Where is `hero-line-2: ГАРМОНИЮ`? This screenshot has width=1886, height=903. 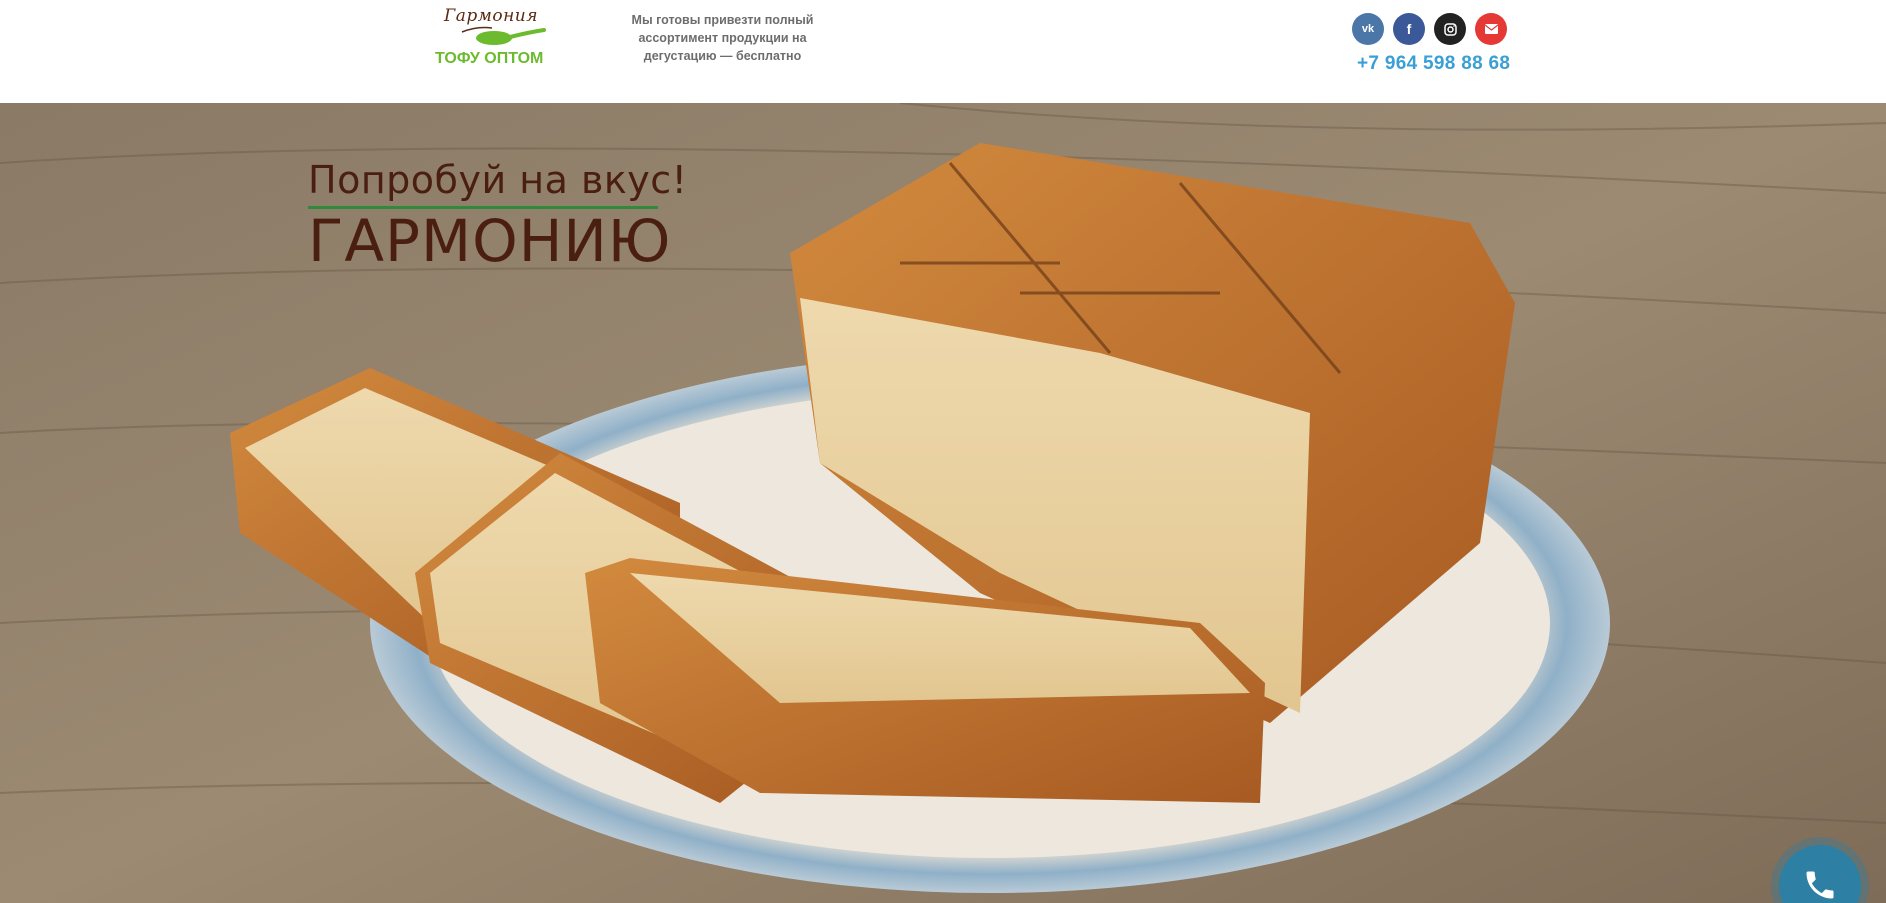 hero-line-2: ГАРМОНИЮ is located at coordinates (490, 241).